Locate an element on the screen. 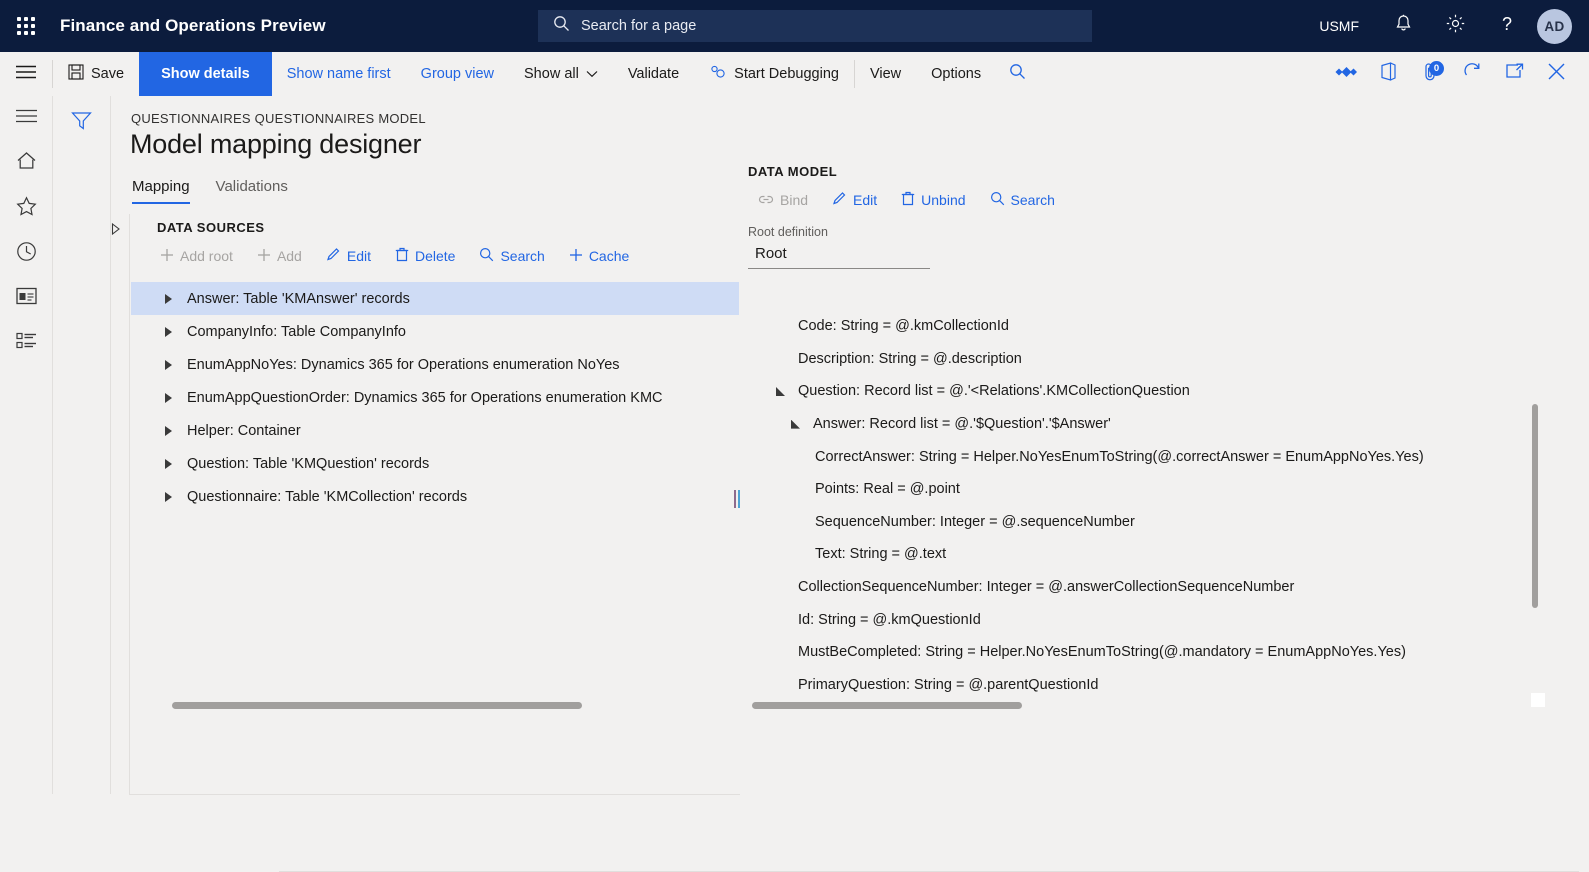 Image resolution: width=1589 pixels, height=872 pixels. save-button: Save is located at coordinates (96, 74).